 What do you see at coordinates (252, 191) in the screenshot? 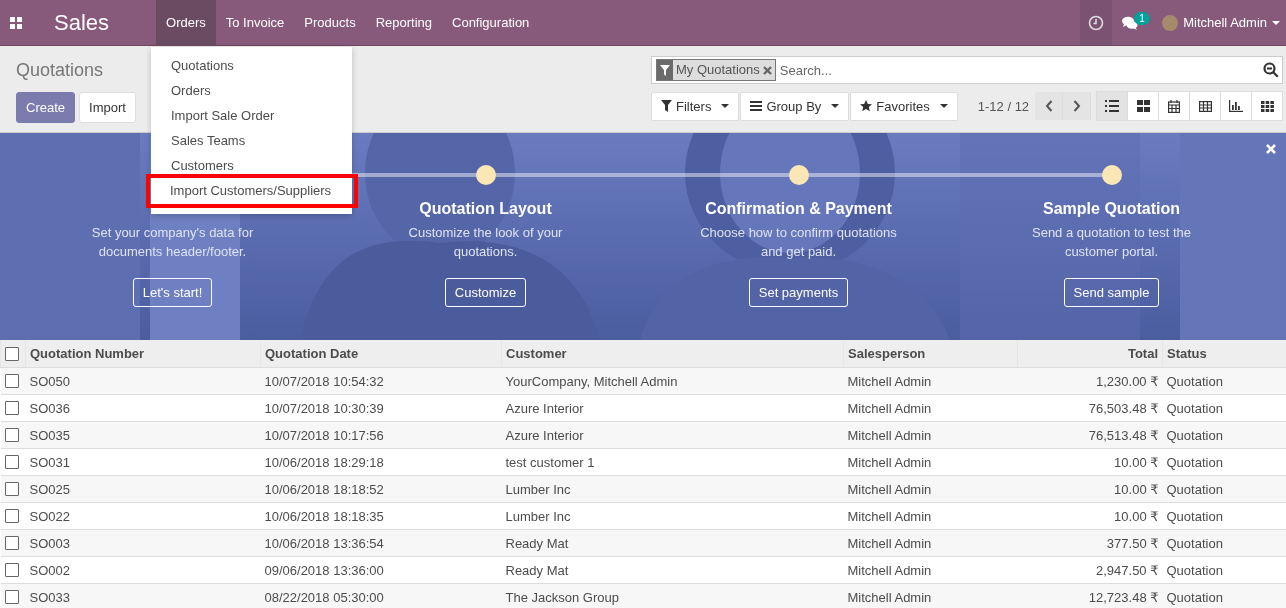
I see `dropdown-item: Import Customers/Suppliers` at bounding box center [252, 191].